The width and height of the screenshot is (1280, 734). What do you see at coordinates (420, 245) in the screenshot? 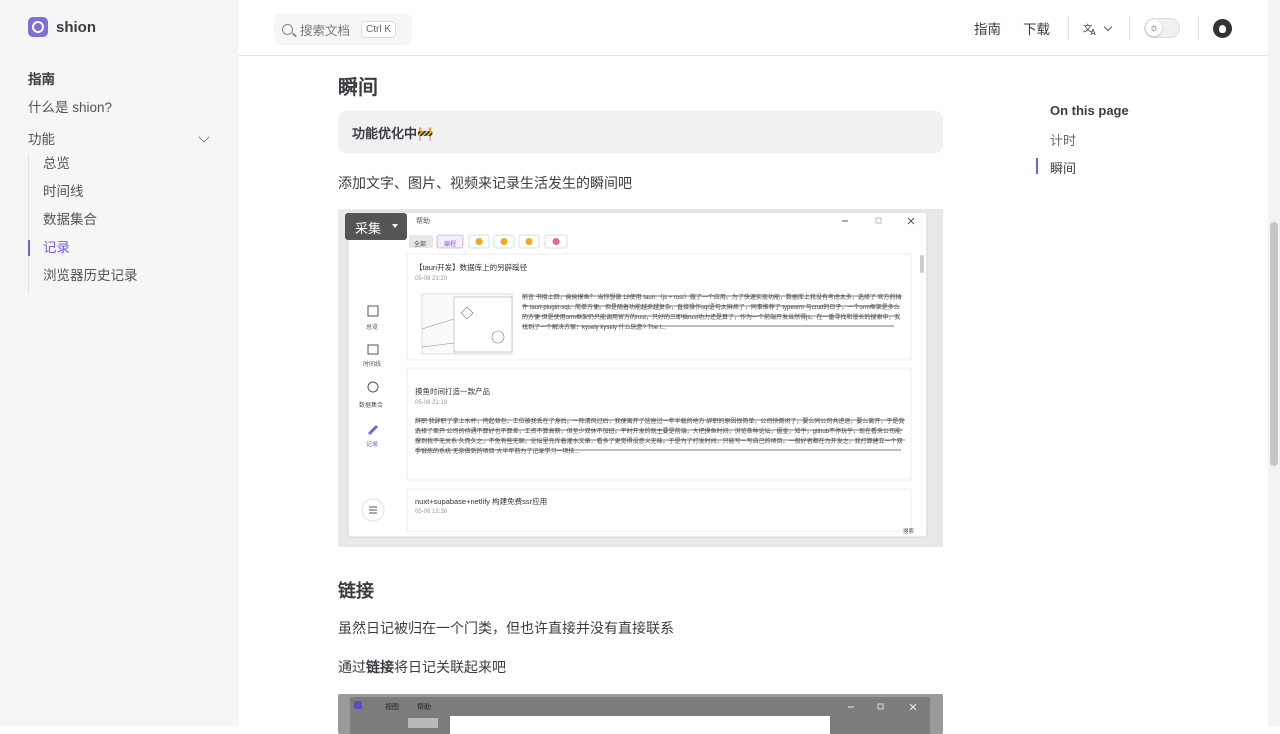
I see `filter-all: 全部` at bounding box center [420, 245].